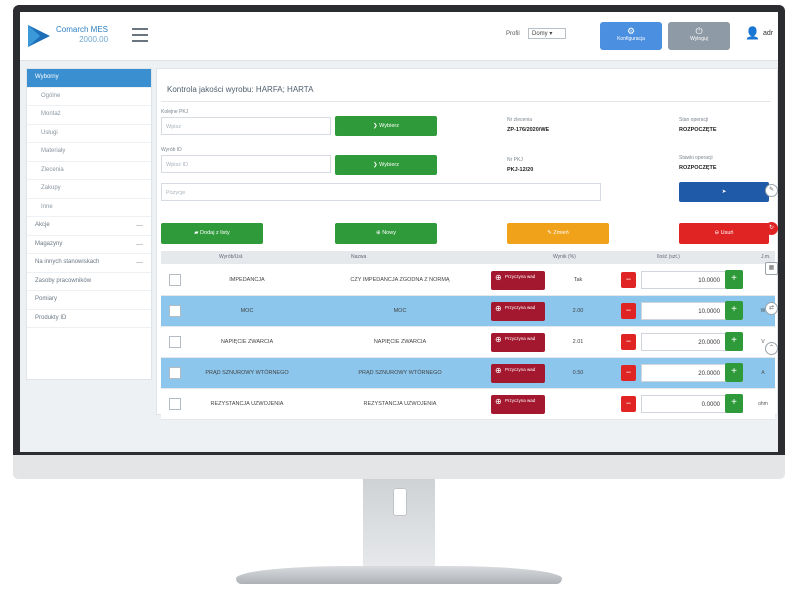 The image size is (798, 593). What do you see at coordinates (175, 112) in the screenshot?
I see `field1-label: Kolejne PKJ` at bounding box center [175, 112].